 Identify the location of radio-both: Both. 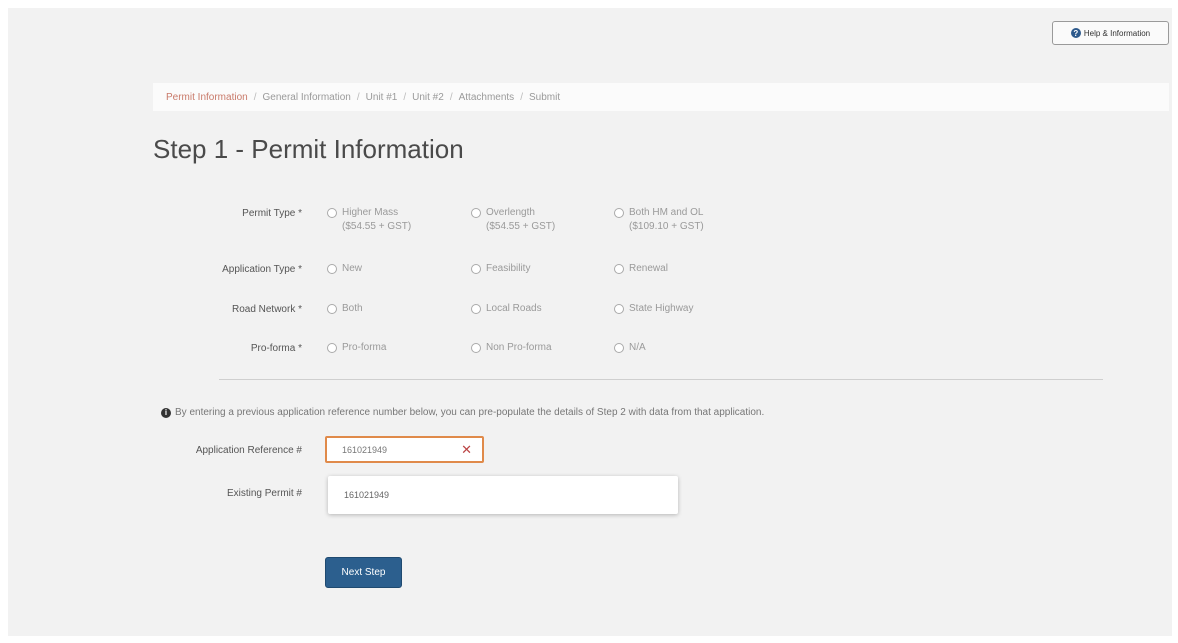
(345, 309).